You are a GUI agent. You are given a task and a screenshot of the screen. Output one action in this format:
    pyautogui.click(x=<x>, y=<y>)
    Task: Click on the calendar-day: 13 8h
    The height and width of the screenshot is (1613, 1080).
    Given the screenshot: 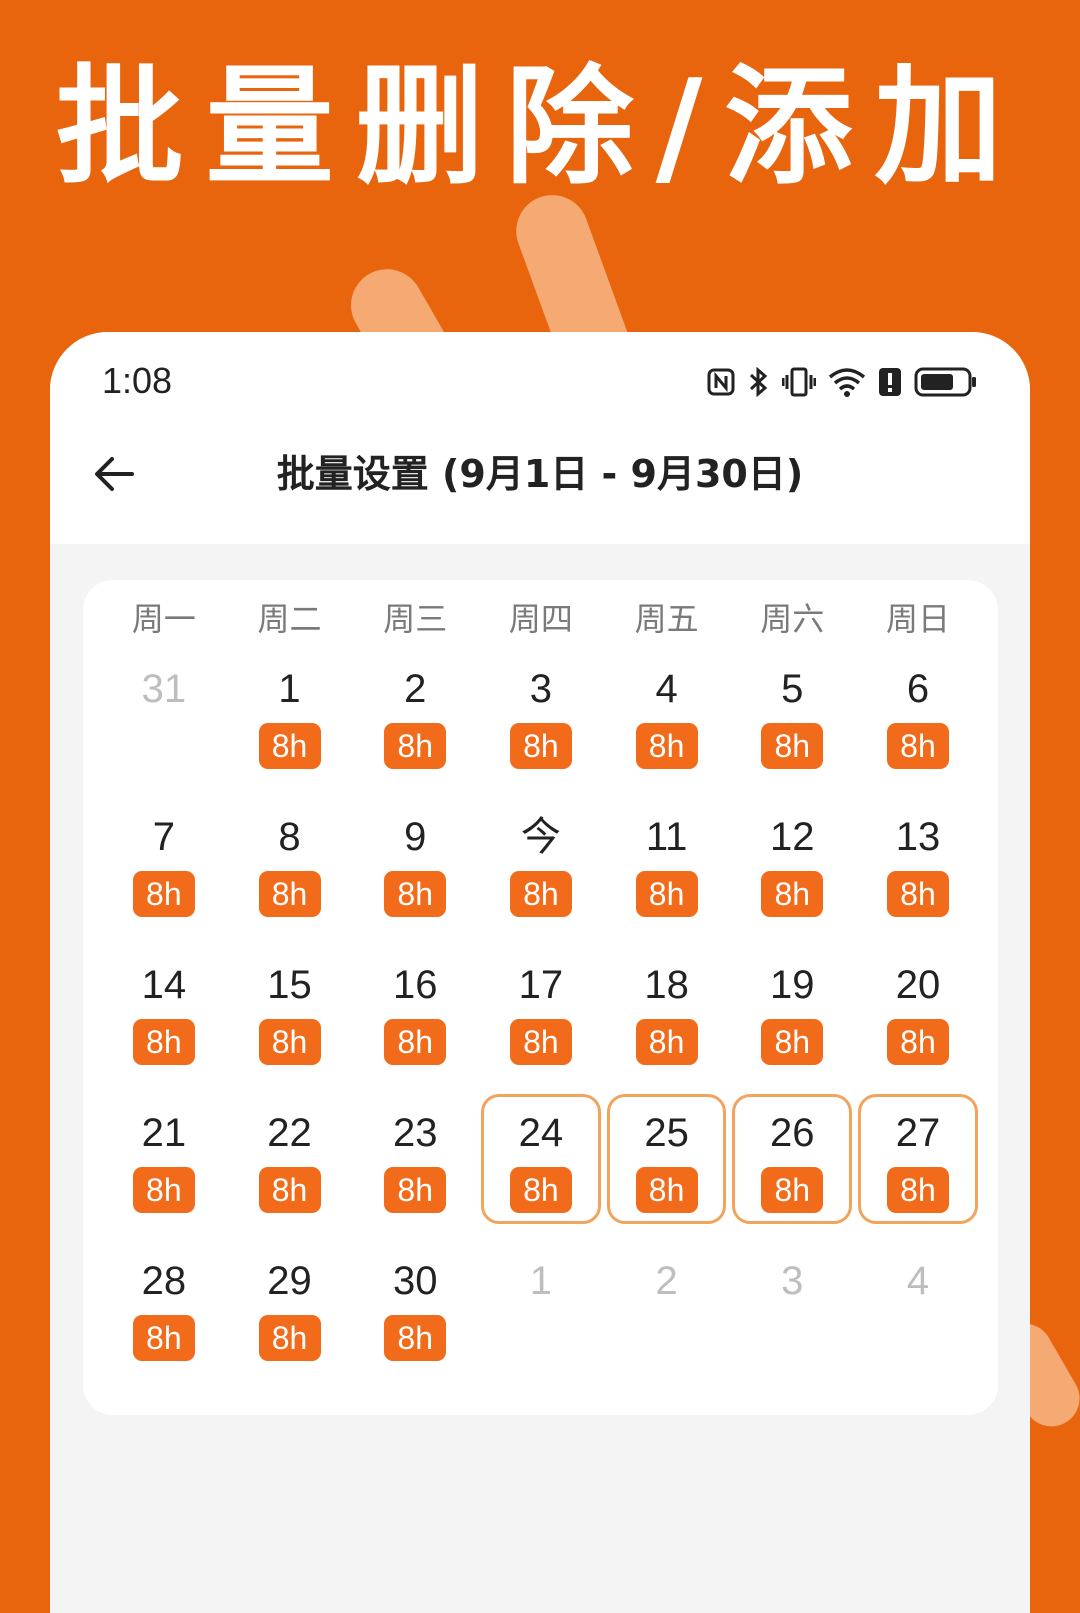 What is the action you would take?
    pyautogui.click(x=918, y=863)
    